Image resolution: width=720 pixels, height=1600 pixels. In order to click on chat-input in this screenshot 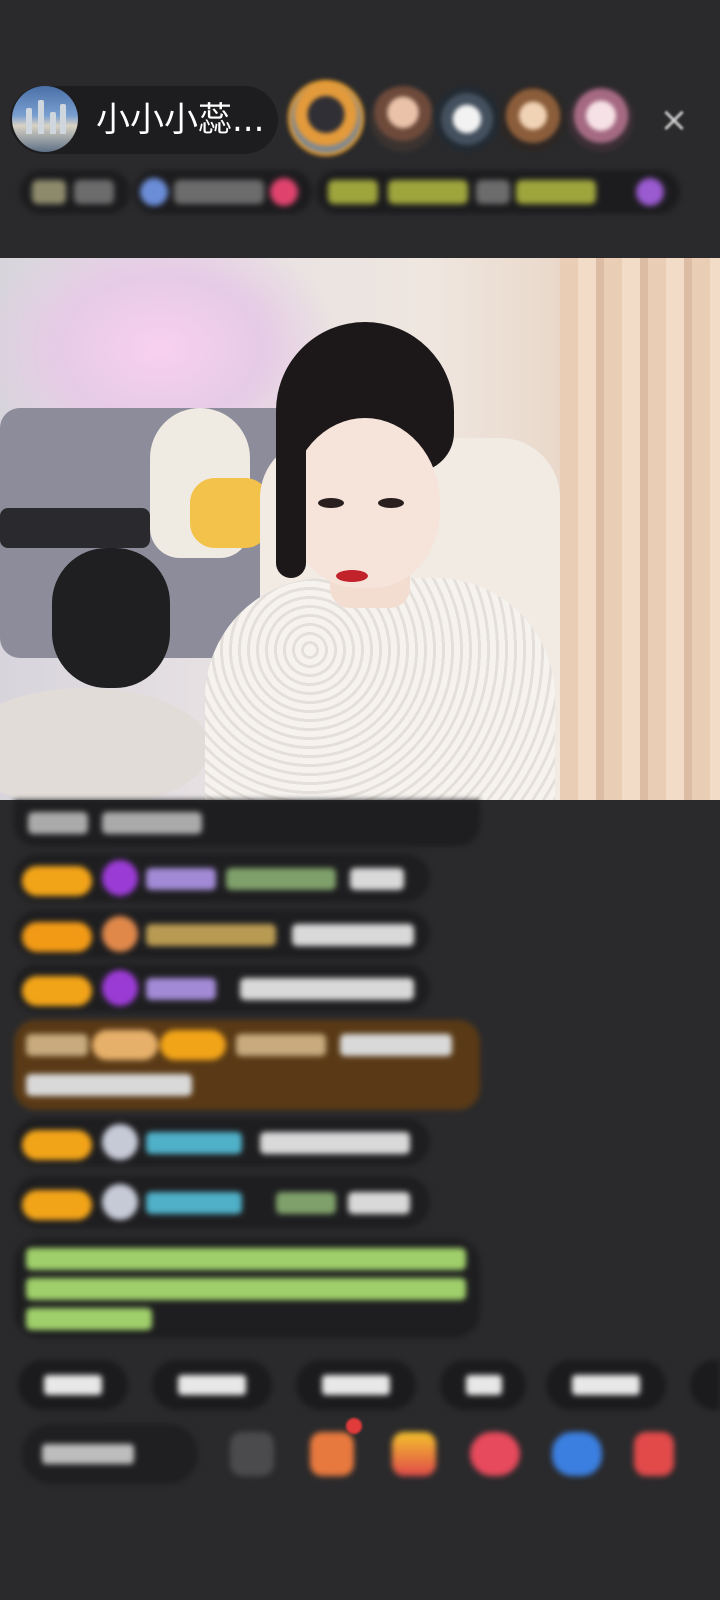, I will do `click(110, 1454)`.